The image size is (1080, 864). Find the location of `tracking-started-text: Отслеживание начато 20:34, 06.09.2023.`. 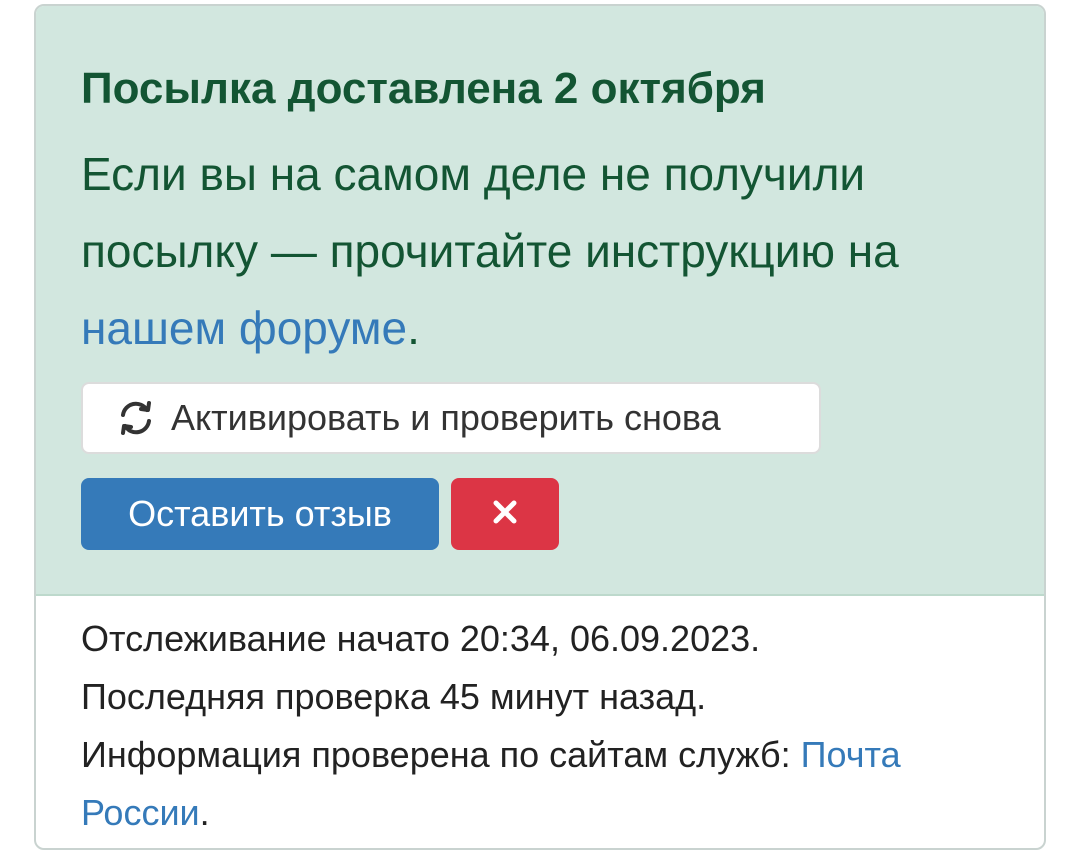

tracking-started-text: Отслеживание начато 20:34, 06.09.2023. is located at coordinates (421, 638).